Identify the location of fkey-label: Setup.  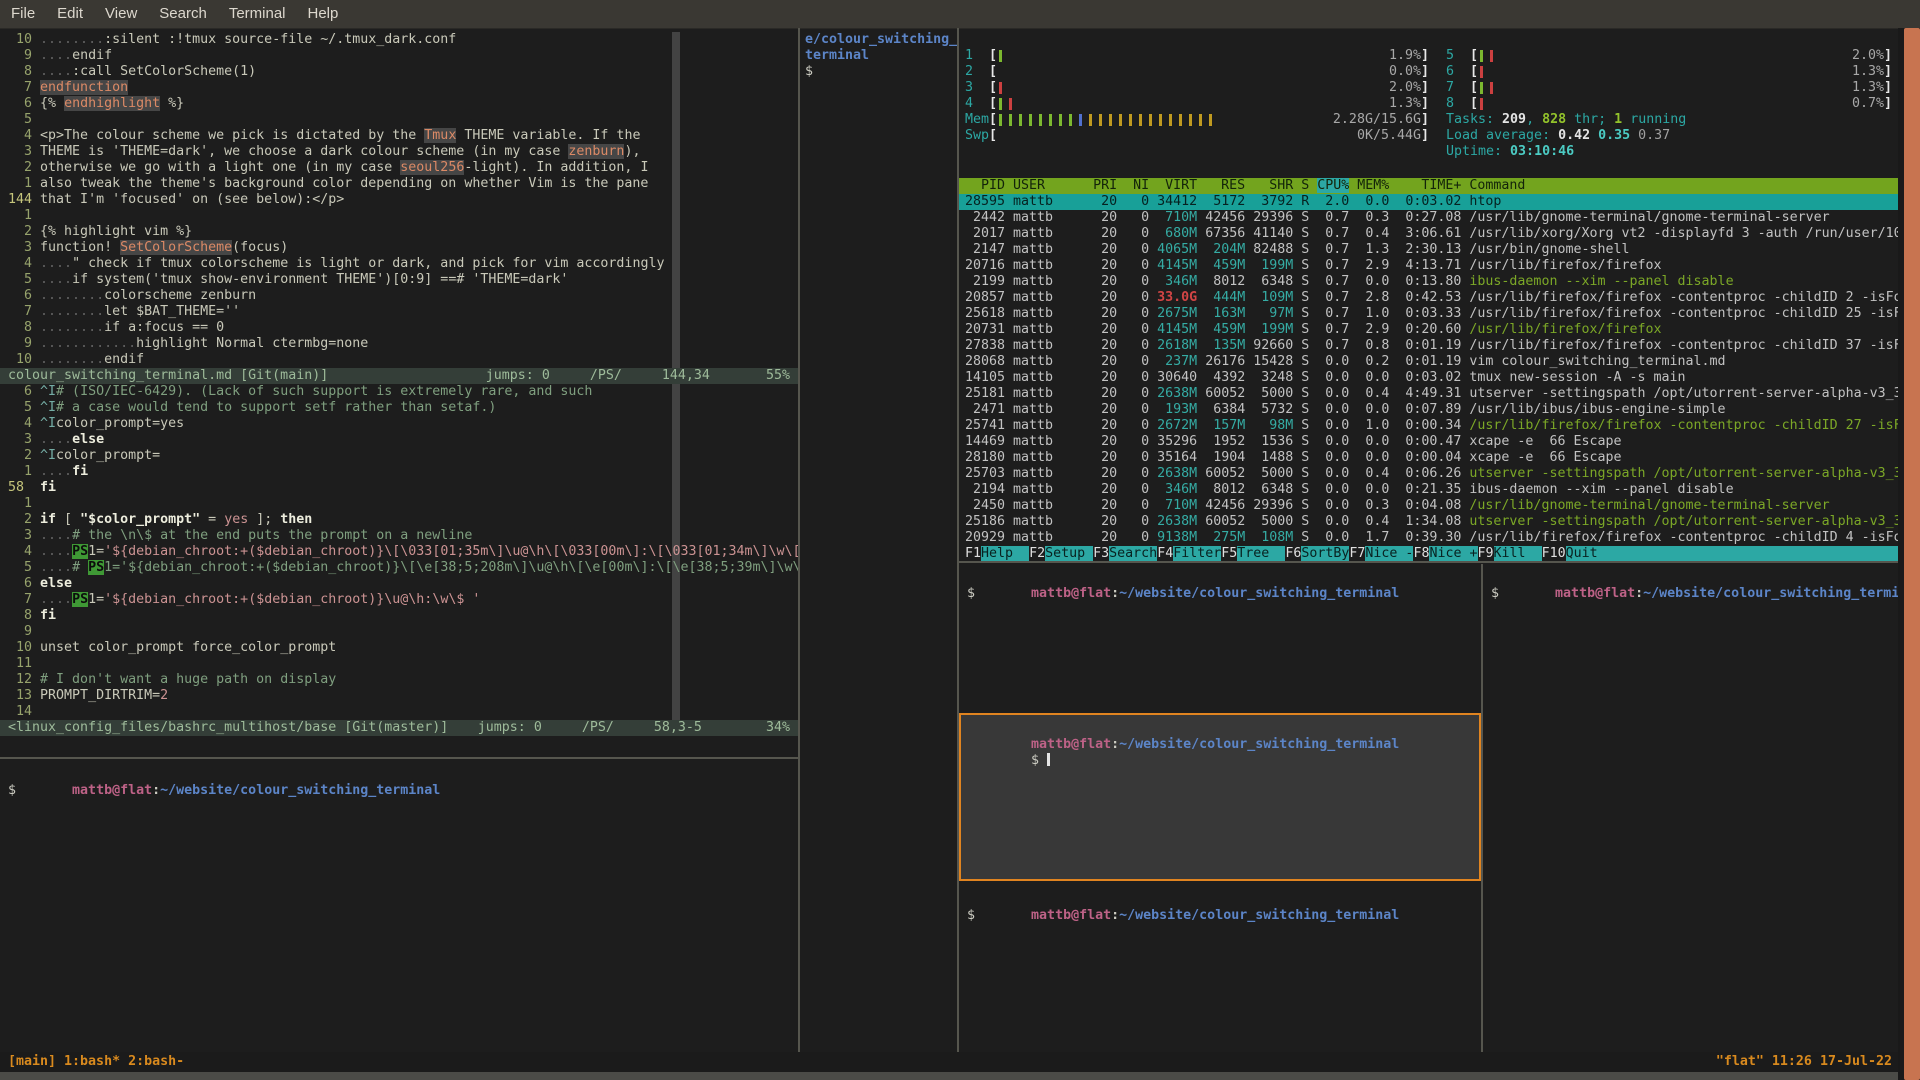
(1069, 553).